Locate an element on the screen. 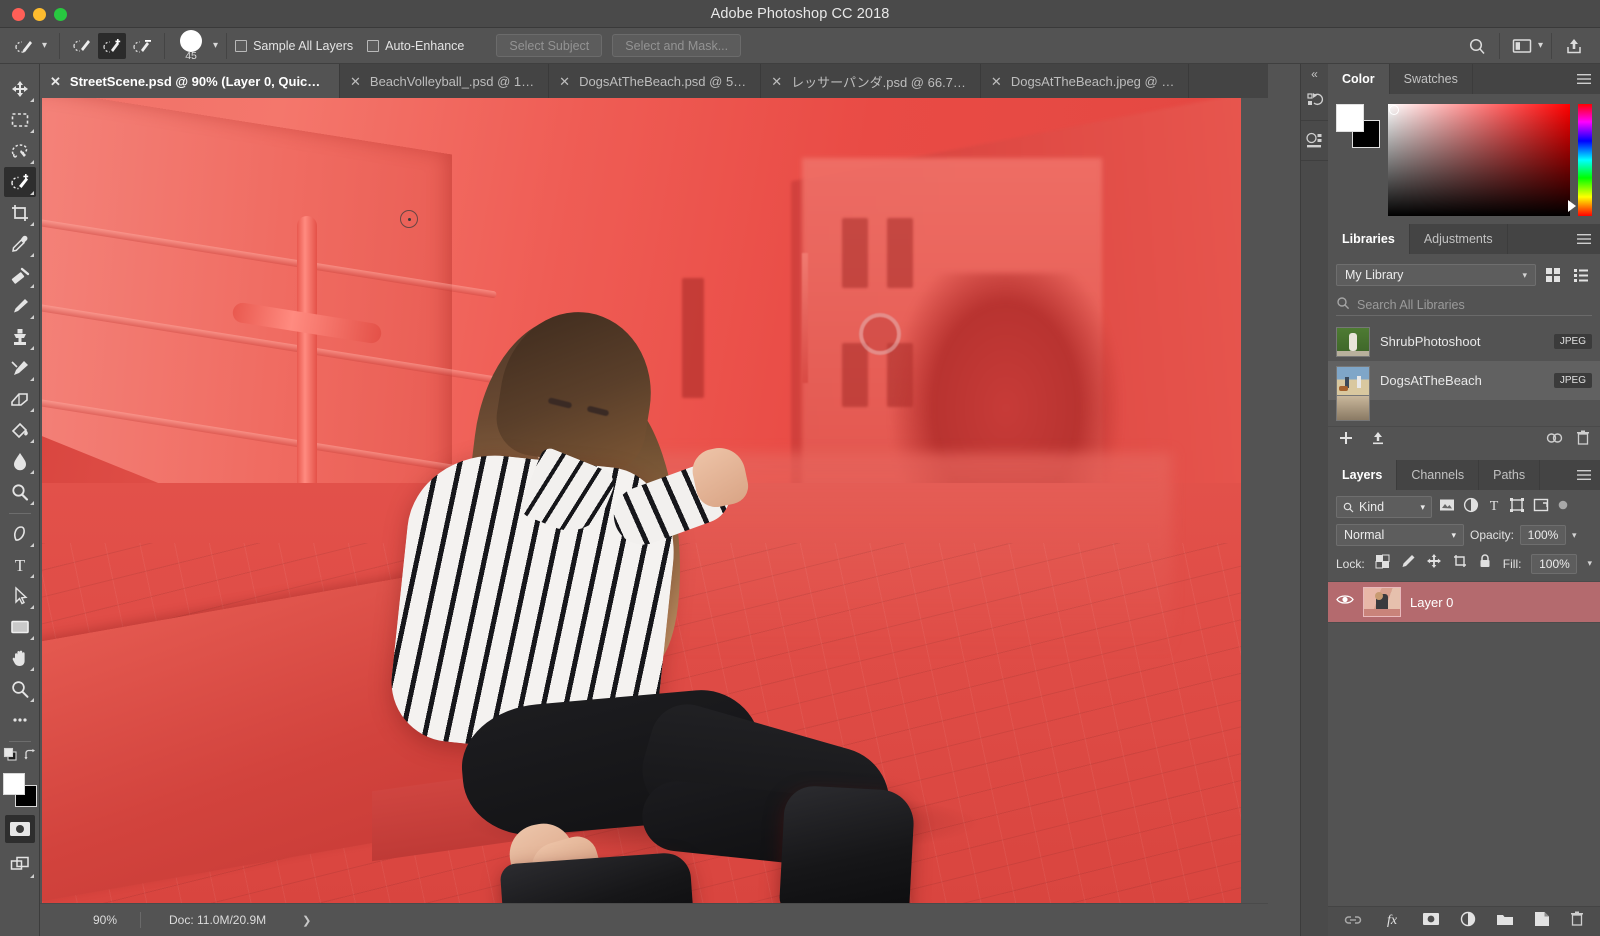 Image resolution: width=1600 pixels, height=936 pixels. workspace-chevron-down-icon: ▾ is located at coordinates (1540, 45).